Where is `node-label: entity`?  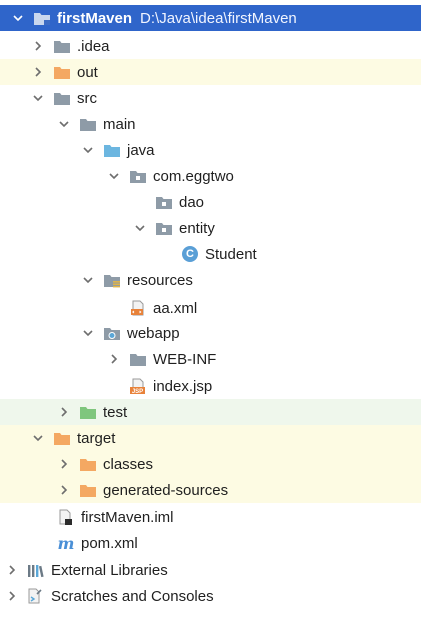
node-label: entity is located at coordinates (197, 228).